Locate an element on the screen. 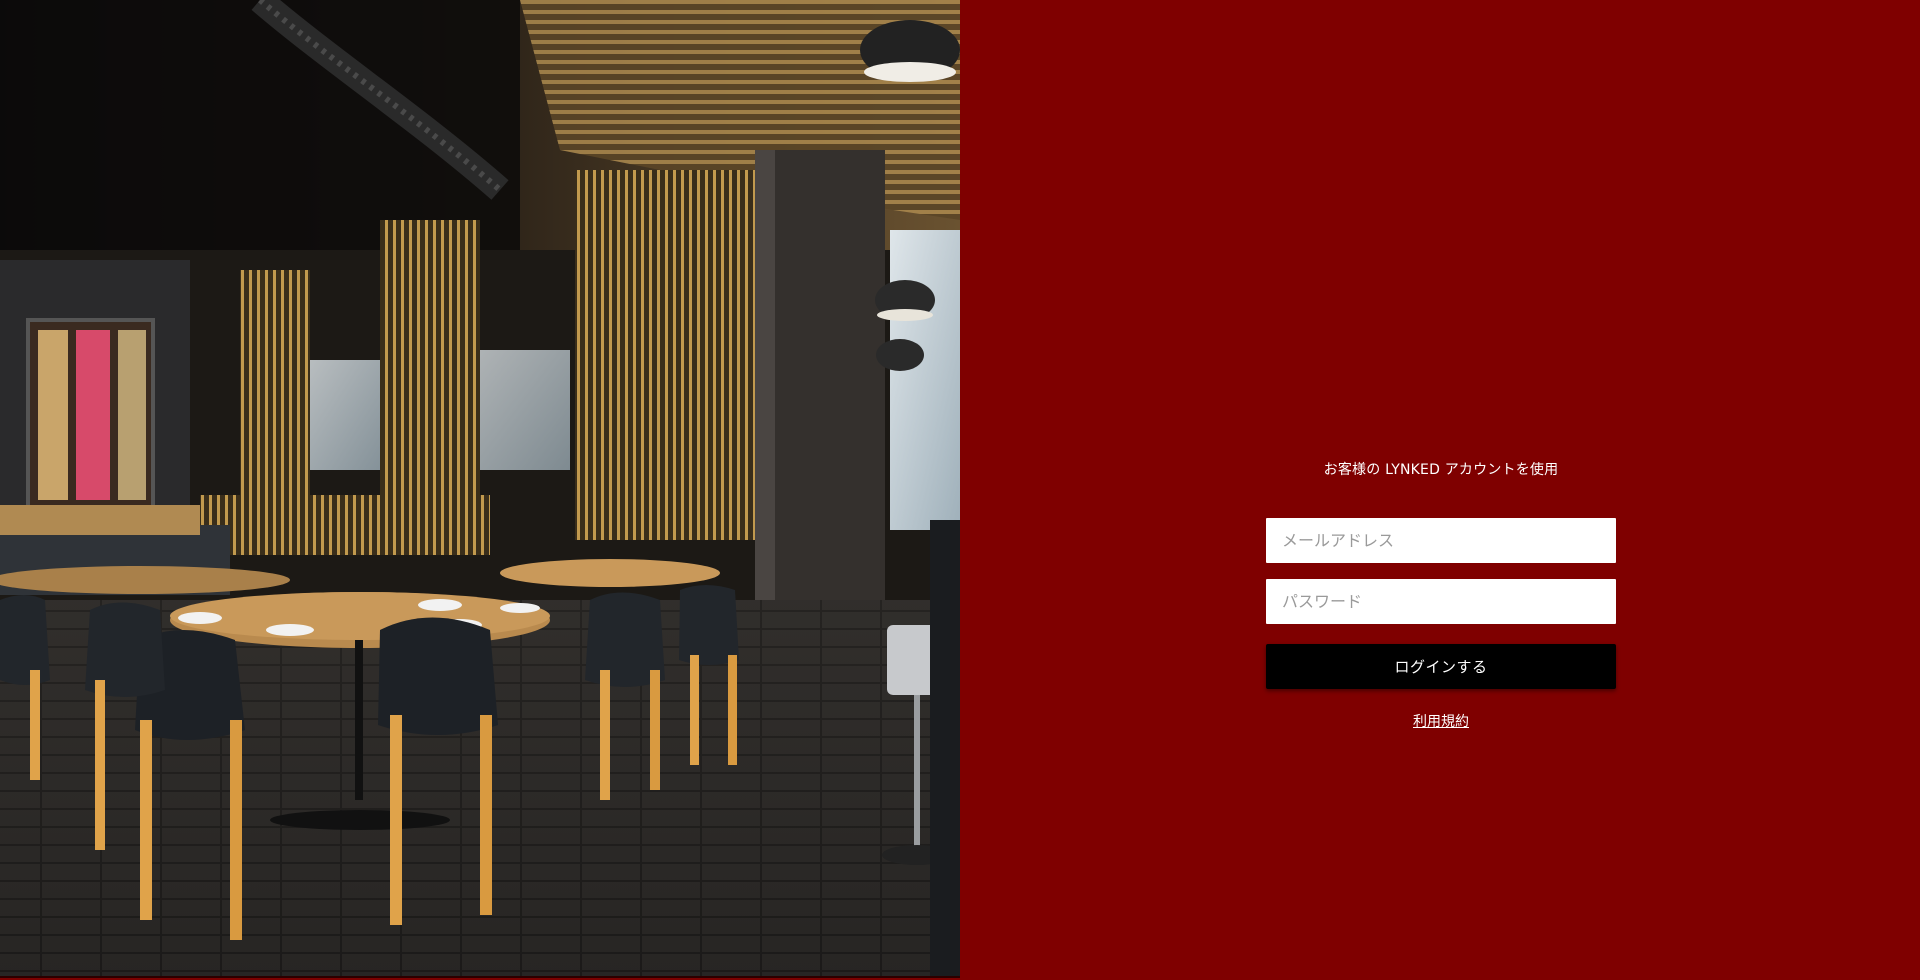 The image size is (1920, 980). login-button: ログインする is located at coordinates (1441, 666).